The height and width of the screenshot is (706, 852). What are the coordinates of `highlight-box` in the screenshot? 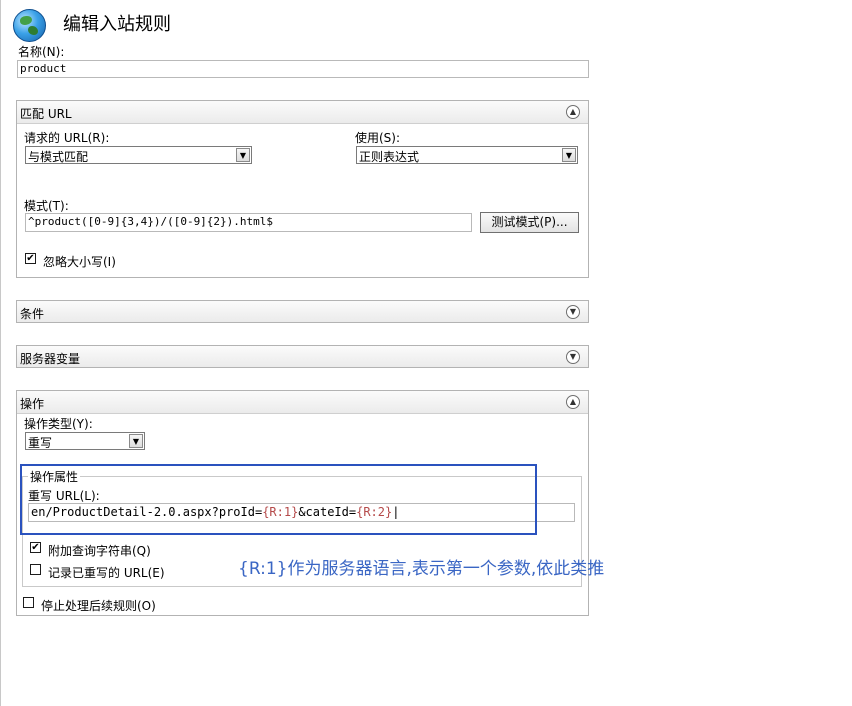 It's located at (278, 499).